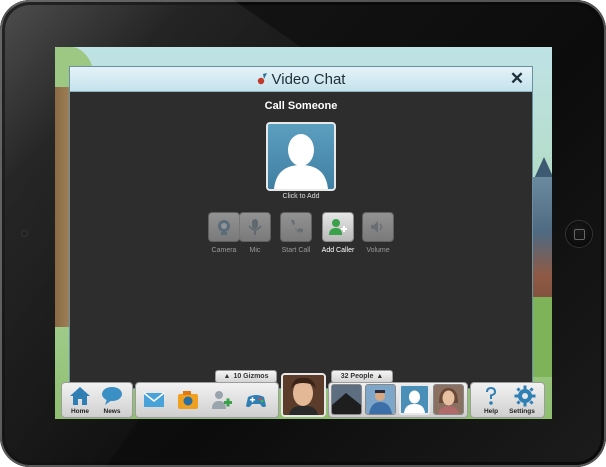  I want to click on gizmos-tab-arrow: ▲, so click(227, 376).